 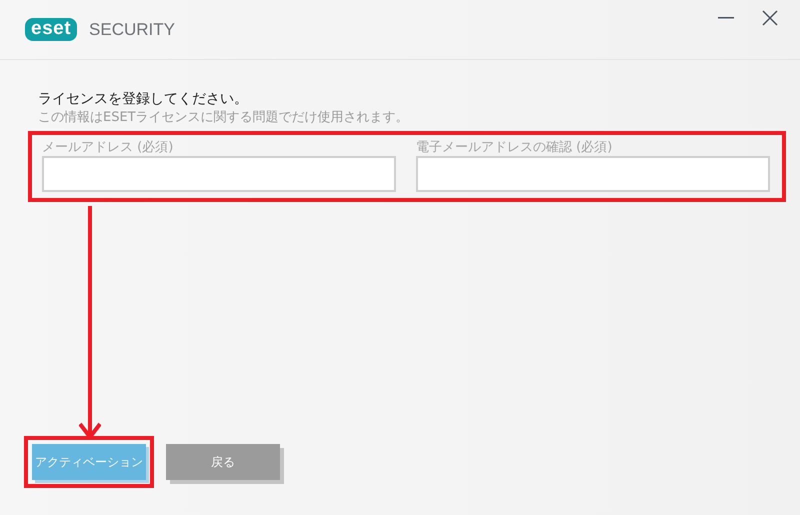 What do you see at coordinates (726, 17) in the screenshot?
I see `minimize-icon` at bounding box center [726, 17].